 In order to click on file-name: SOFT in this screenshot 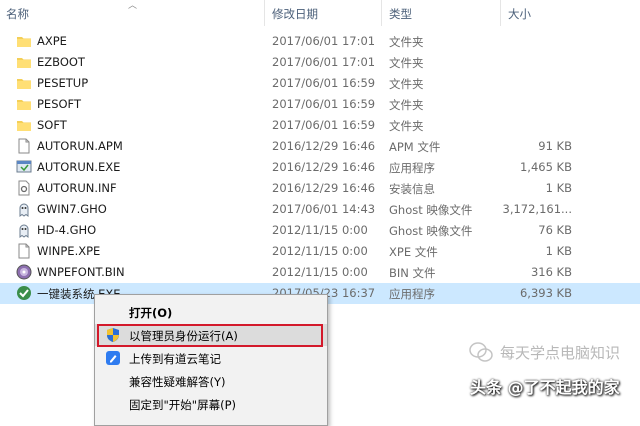, I will do `click(52, 125)`.